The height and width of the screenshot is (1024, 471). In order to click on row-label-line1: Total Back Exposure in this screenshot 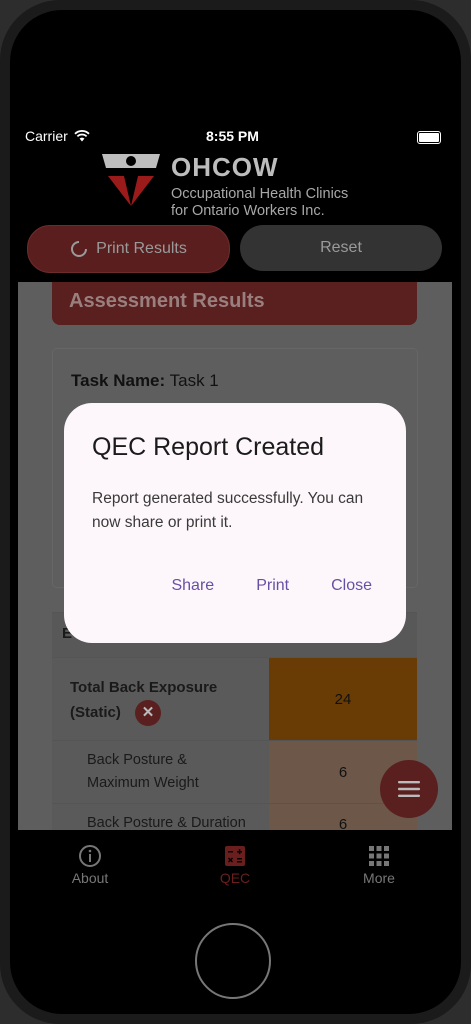, I will do `click(144, 687)`.